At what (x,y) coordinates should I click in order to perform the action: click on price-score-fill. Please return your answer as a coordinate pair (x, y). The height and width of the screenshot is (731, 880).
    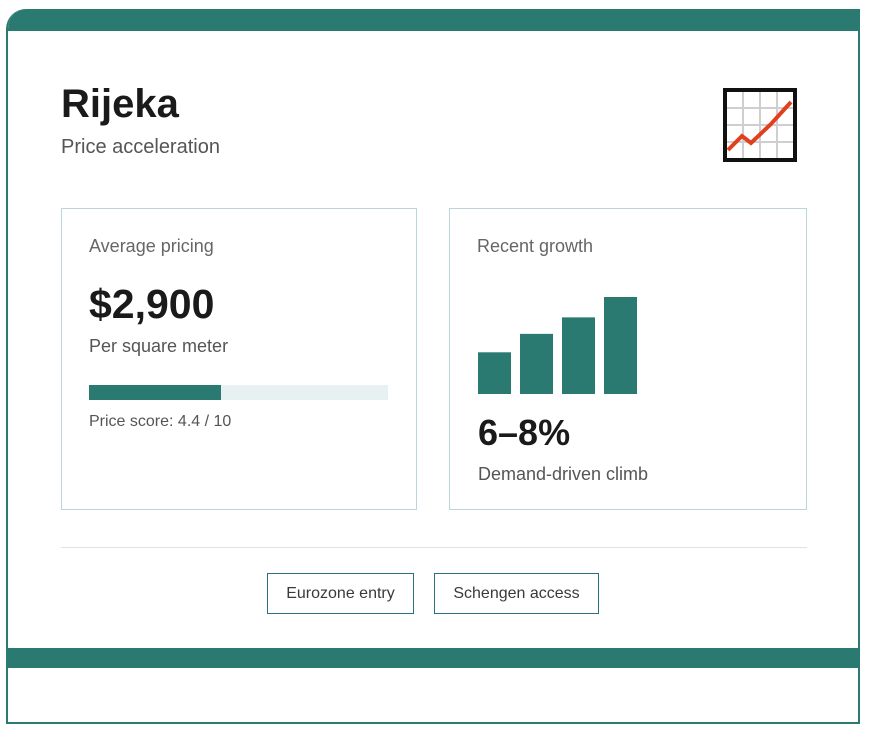
    Looking at the image, I should click on (155, 392).